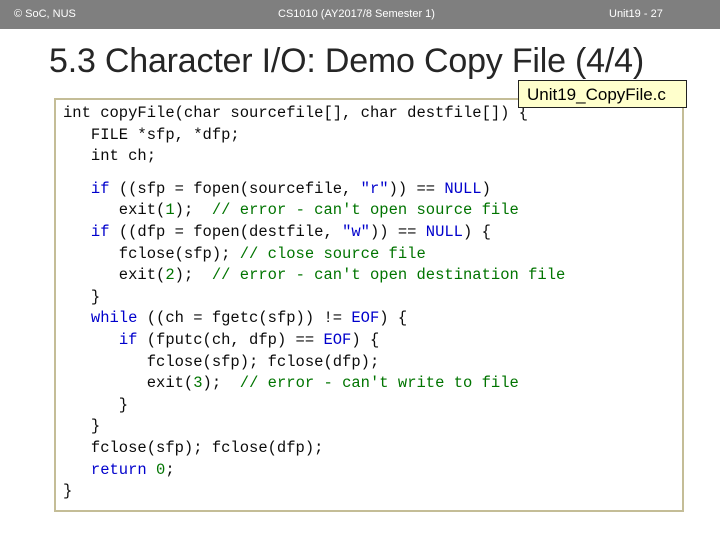 The width and height of the screenshot is (720, 540). I want to click on slide-title: 5.3 Character I/O: Demo Copy File (4/4), so click(346, 61).